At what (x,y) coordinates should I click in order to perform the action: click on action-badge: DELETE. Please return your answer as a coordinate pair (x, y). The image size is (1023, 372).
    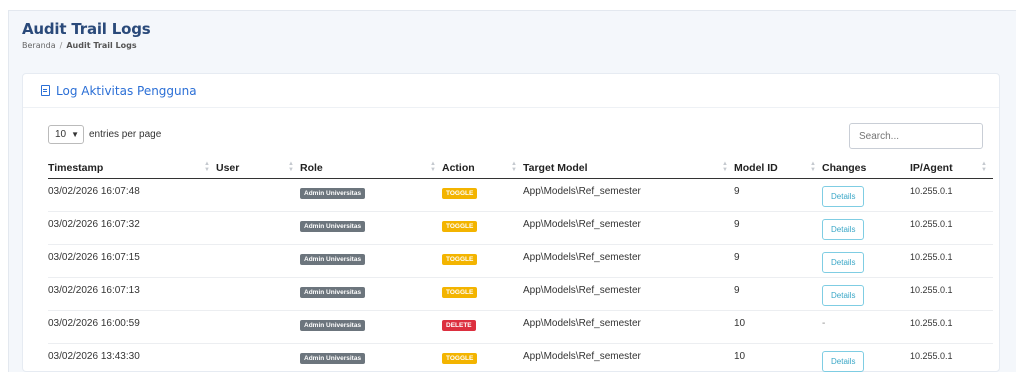
    Looking at the image, I should click on (459, 325).